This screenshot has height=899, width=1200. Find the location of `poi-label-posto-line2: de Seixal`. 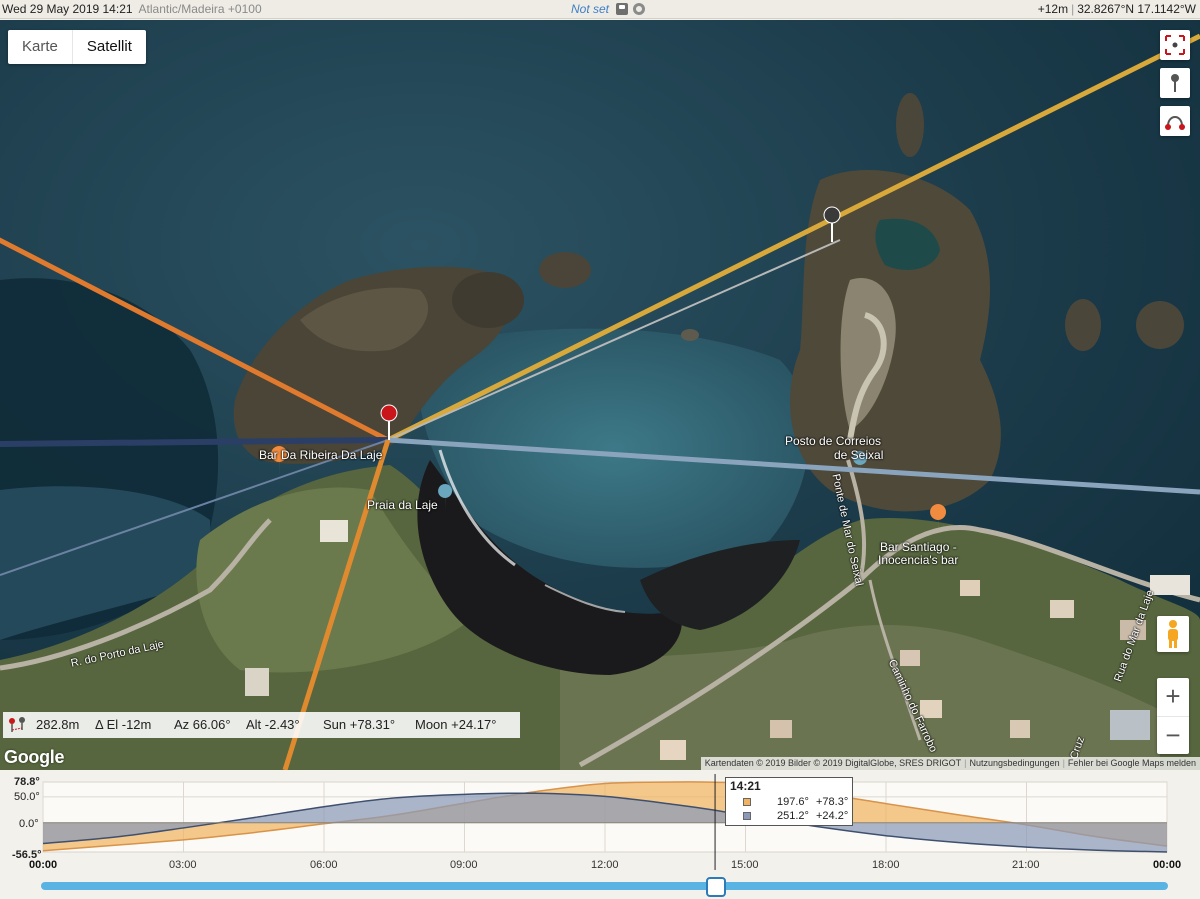

poi-label-posto-line2: de Seixal is located at coordinates (858, 455).